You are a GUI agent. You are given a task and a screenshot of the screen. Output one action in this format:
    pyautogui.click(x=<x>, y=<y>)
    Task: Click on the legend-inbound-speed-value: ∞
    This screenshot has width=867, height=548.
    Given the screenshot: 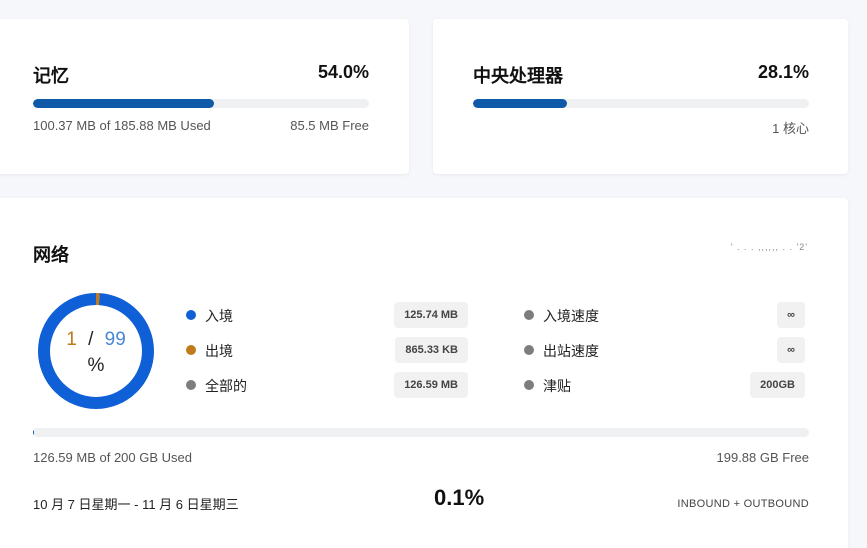 What is the action you would take?
    pyautogui.click(x=791, y=315)
    